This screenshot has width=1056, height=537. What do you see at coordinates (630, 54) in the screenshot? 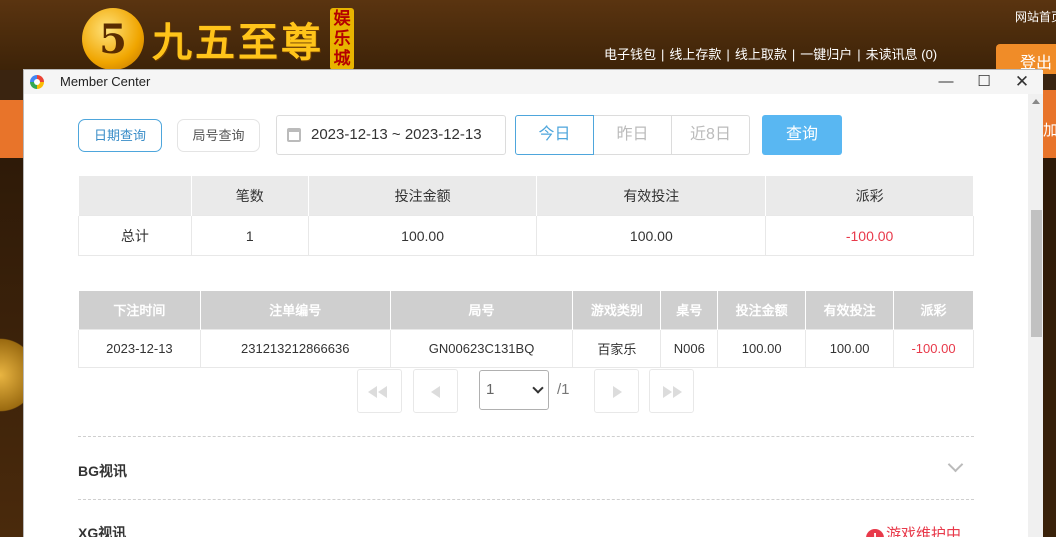
I see `nav-wallet: 电子钱包` at bounding box center [630, 54].